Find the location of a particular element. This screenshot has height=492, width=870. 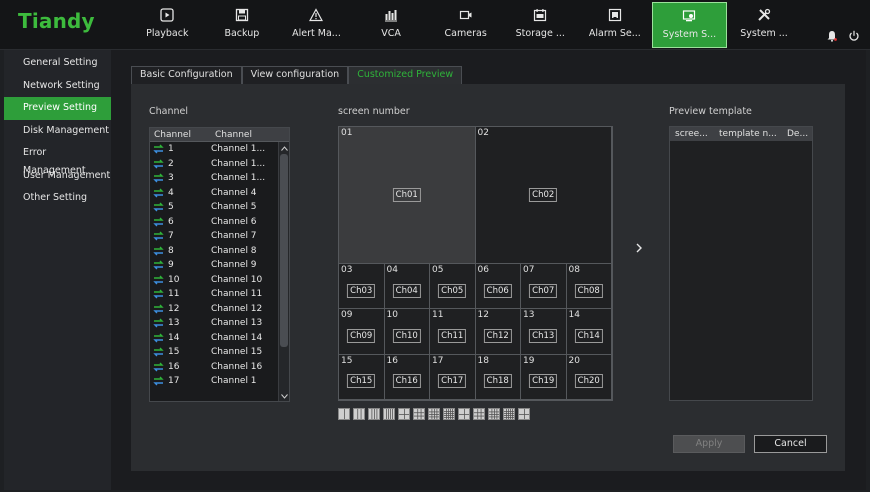

add-to-template-arrow-icon is located at coordinates (639, 248).